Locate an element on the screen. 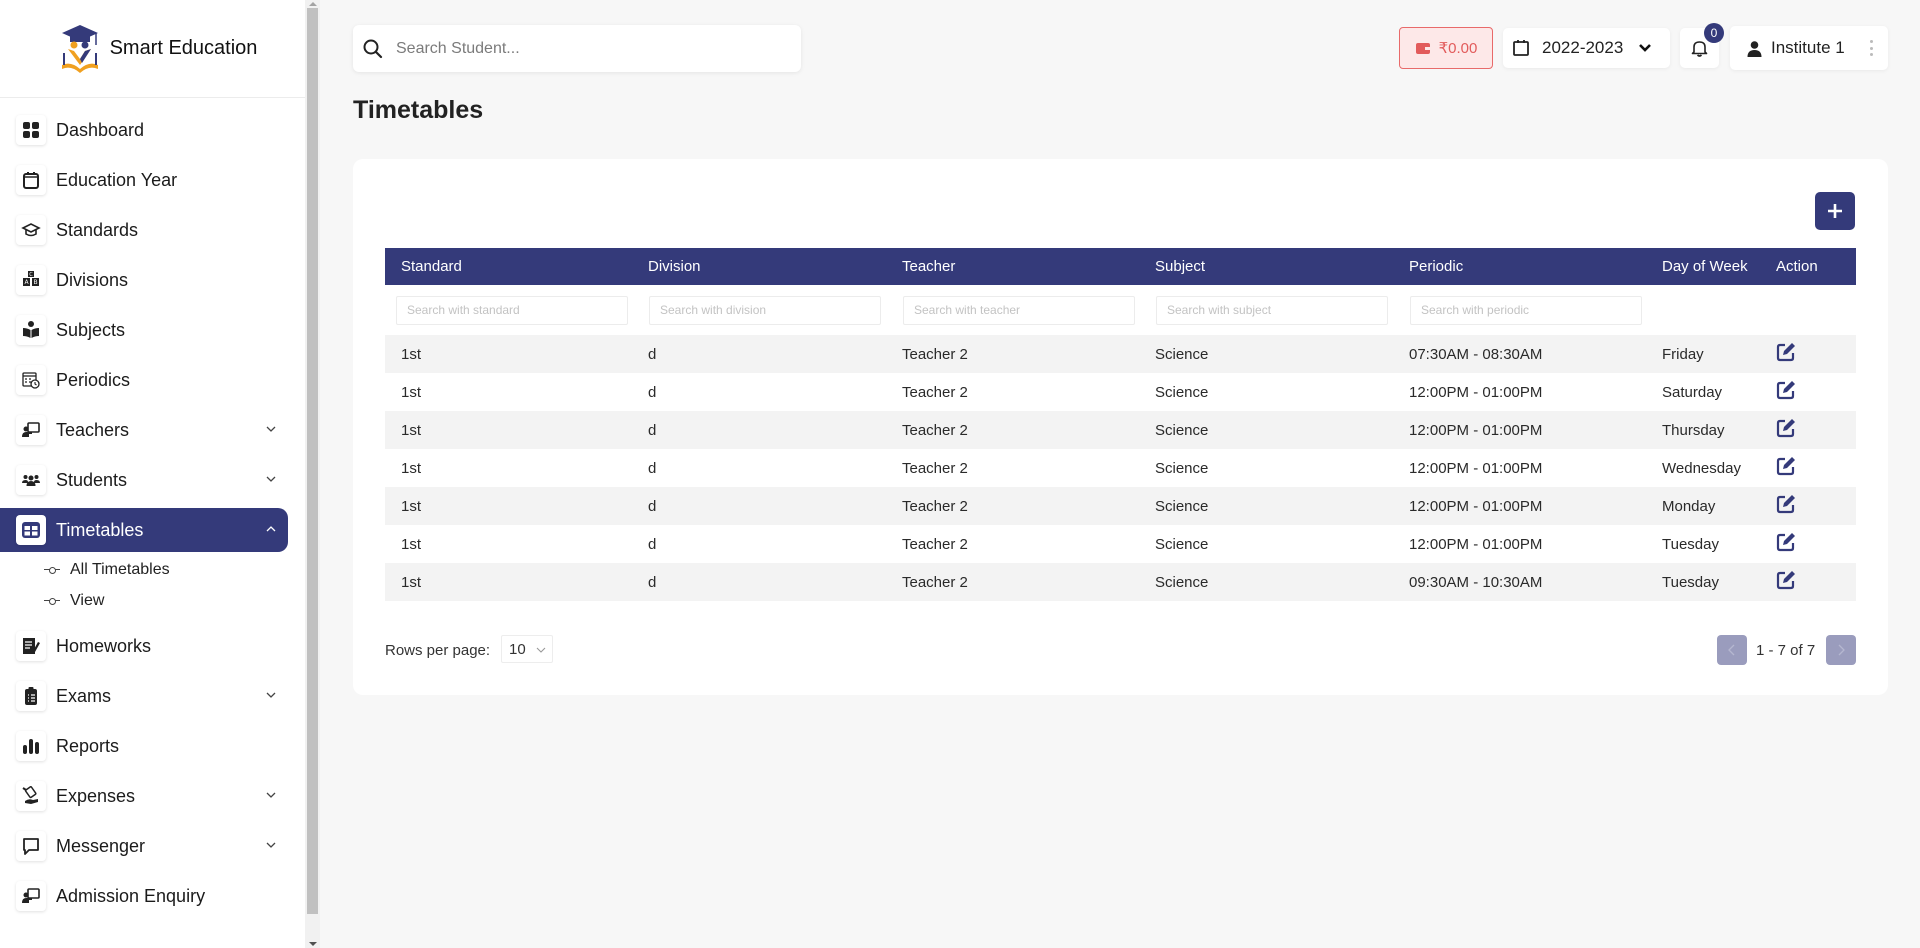 The height and width of the screenshot is (948, 1920). wallet-balance-button: ₹0.00 is located at coordinates (1446, 48).